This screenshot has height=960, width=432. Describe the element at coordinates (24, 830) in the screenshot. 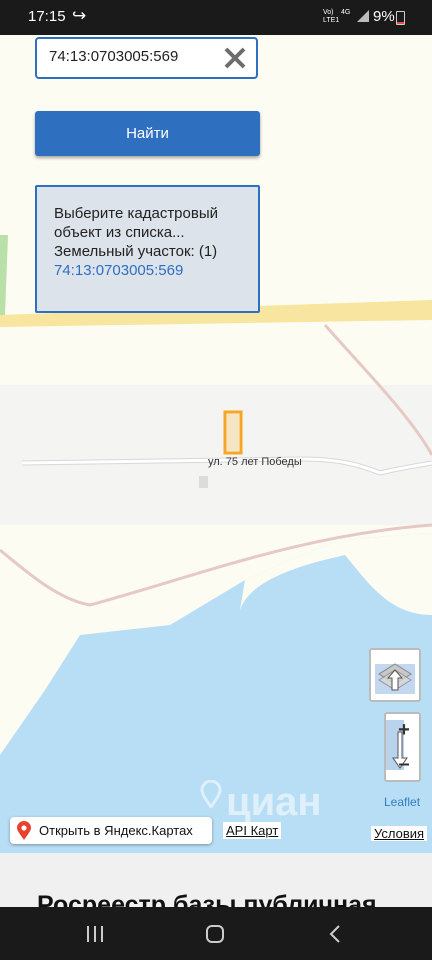

I see `map-pin-icon` at that location.